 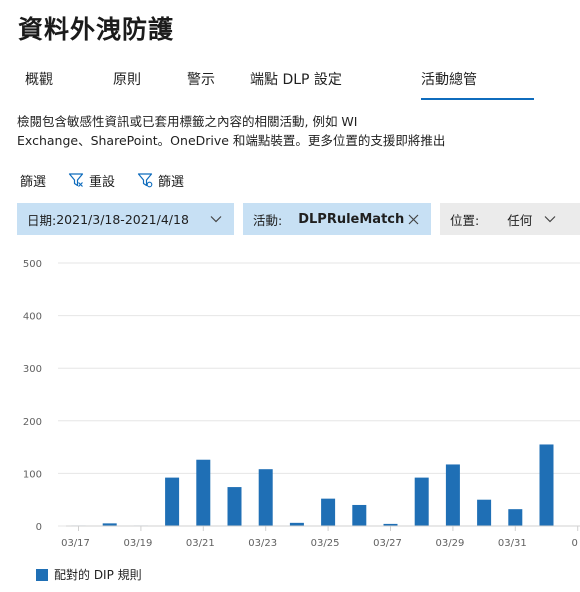 What do you see at coordinates (268, 220) in the screenshot?
I see `activity-filter-label: 活動:` at bounding box center [268, 220].